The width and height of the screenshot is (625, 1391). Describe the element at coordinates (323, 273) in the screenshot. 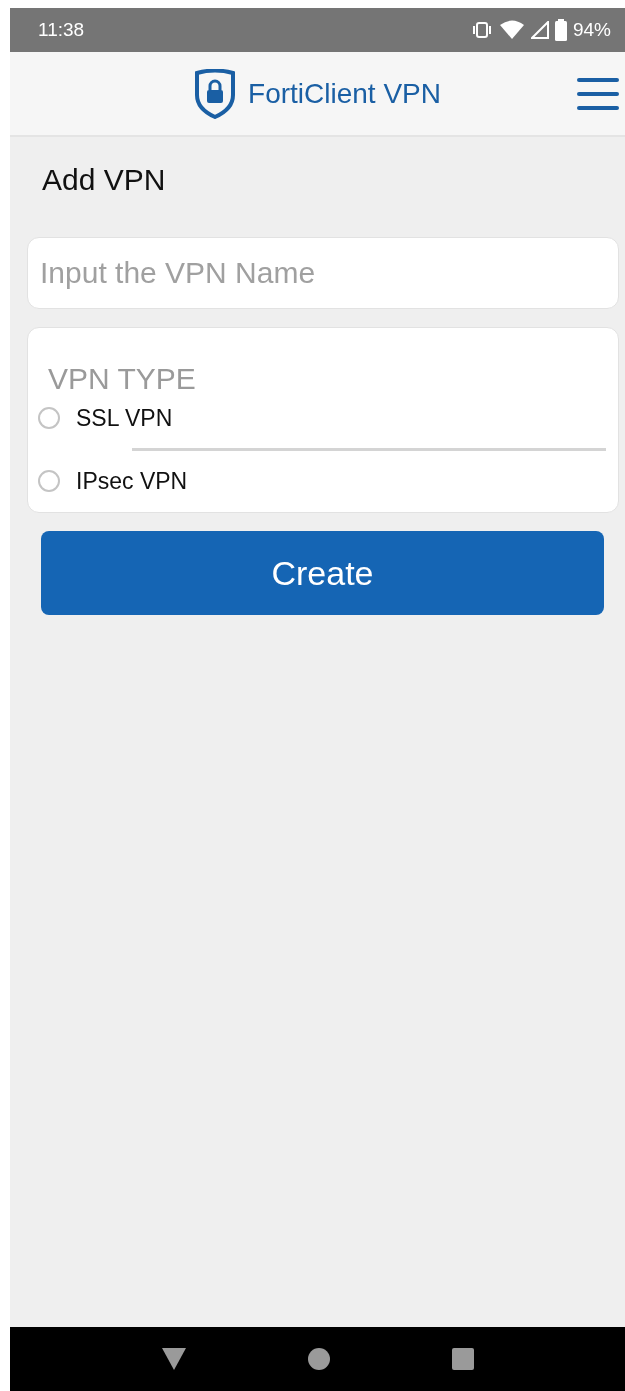

I see `vpn-name-field: Input the VPN Name` at that location.